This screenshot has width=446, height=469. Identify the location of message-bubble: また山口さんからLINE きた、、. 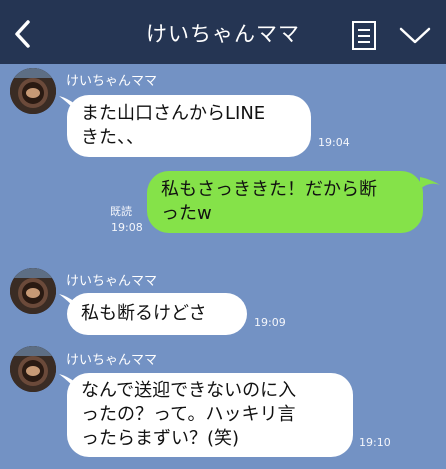
(189, 126).